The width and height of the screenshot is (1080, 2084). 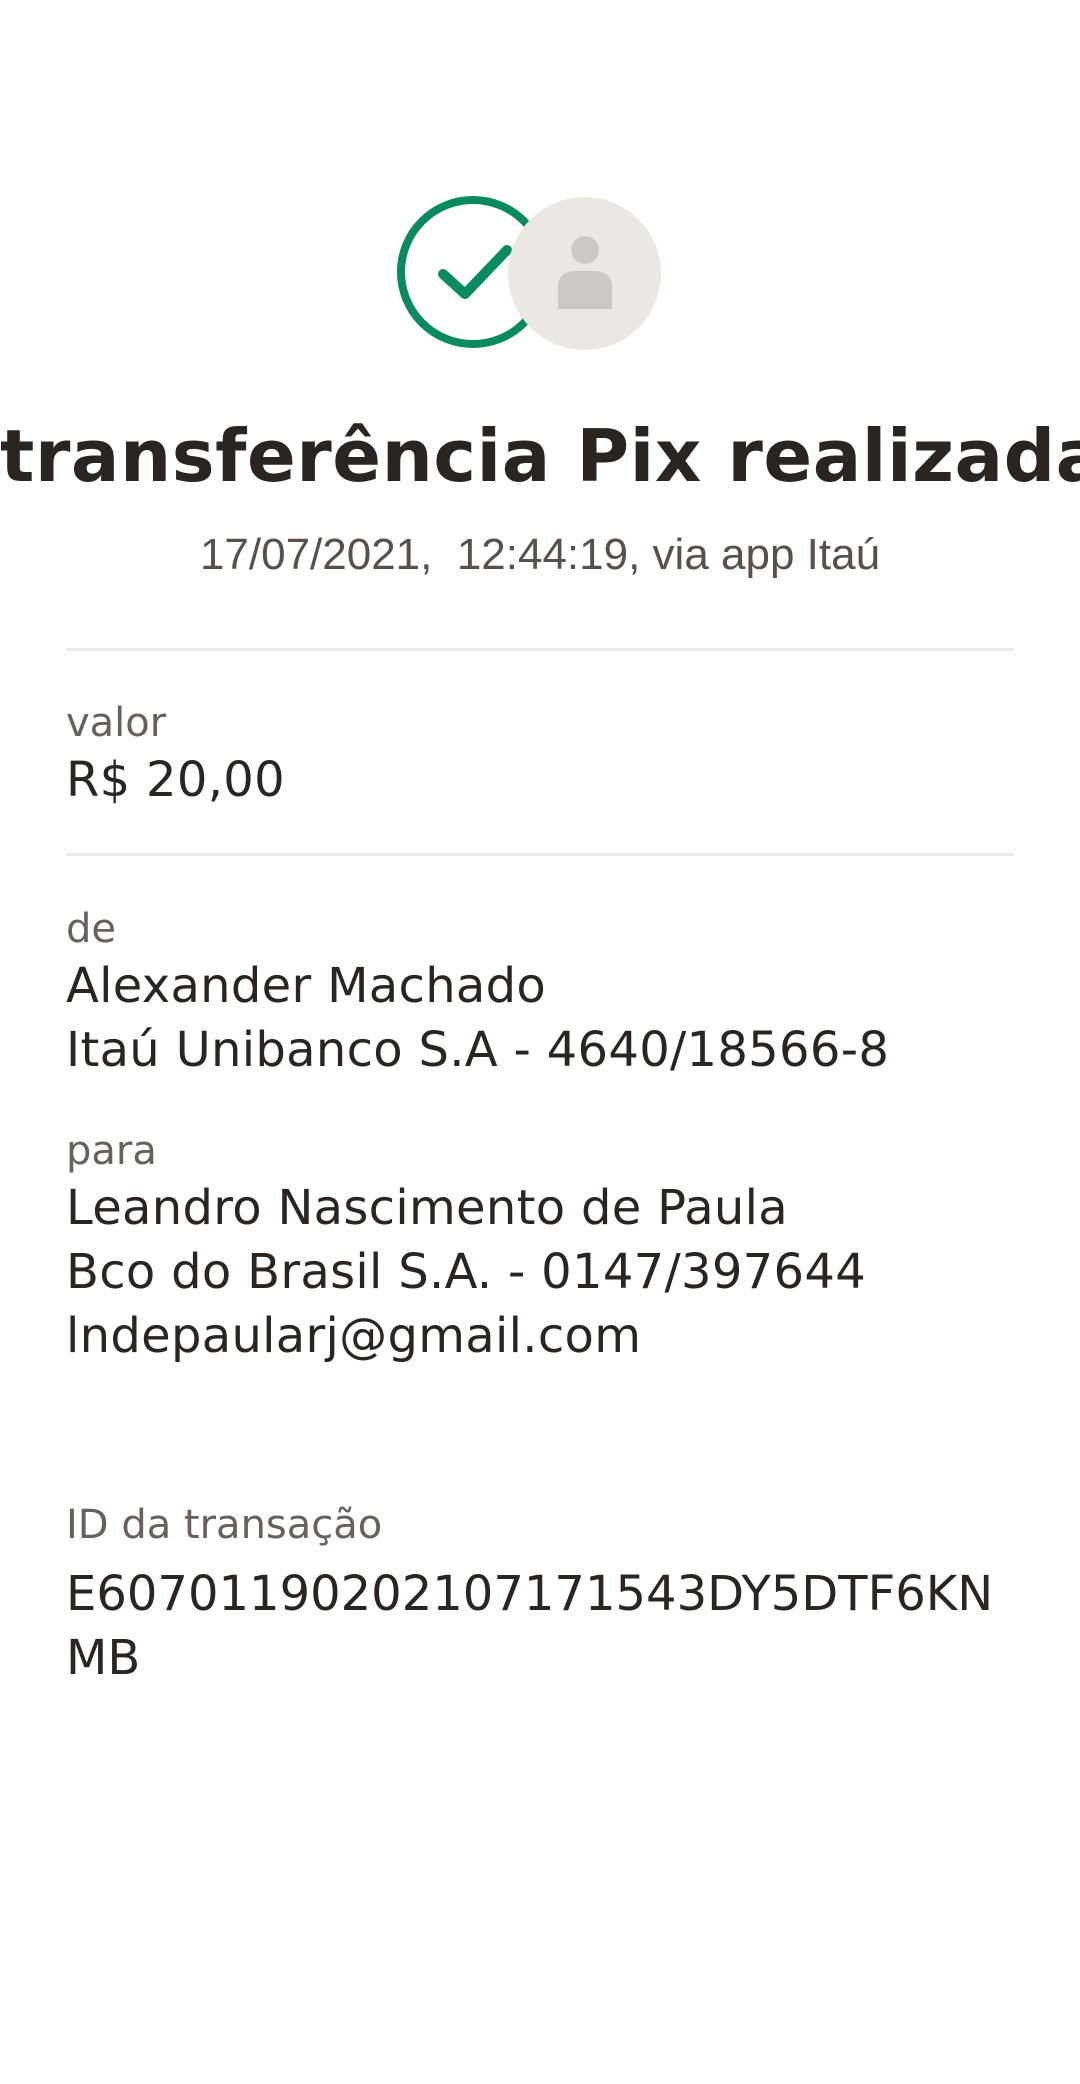 What do you see at coordinates (427, 1208) in the screenshot?
I see `recipient-name: Leandro Nascimento de Paula` at bounding box center [427, 1208].